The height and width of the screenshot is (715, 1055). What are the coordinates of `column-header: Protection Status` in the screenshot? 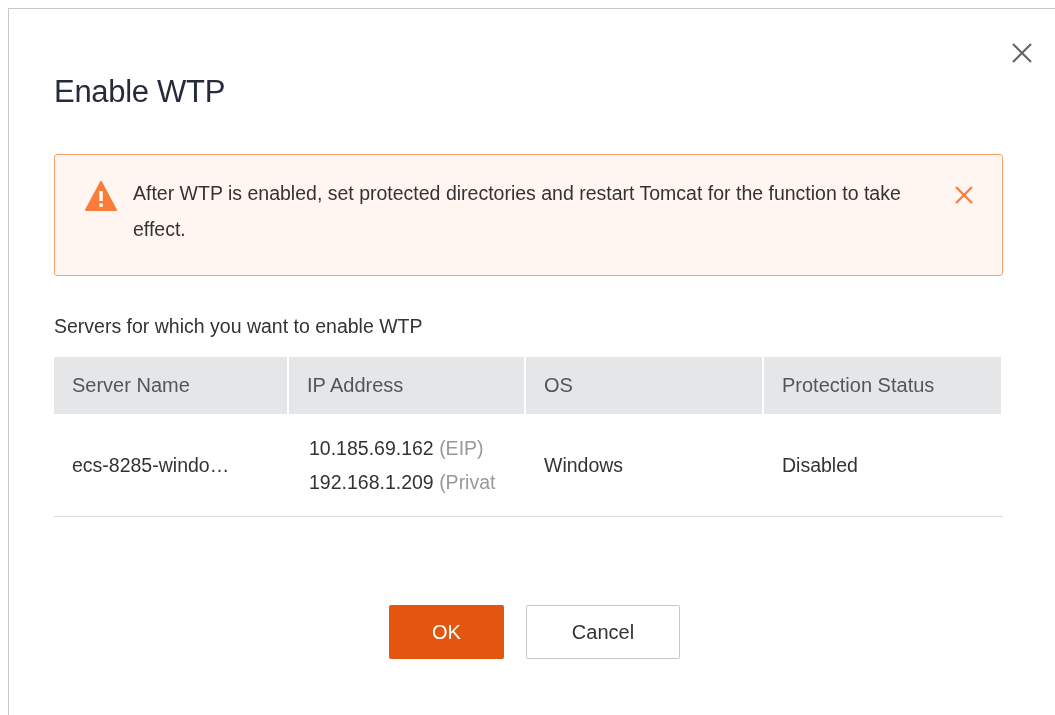 It's located at (883, 385).